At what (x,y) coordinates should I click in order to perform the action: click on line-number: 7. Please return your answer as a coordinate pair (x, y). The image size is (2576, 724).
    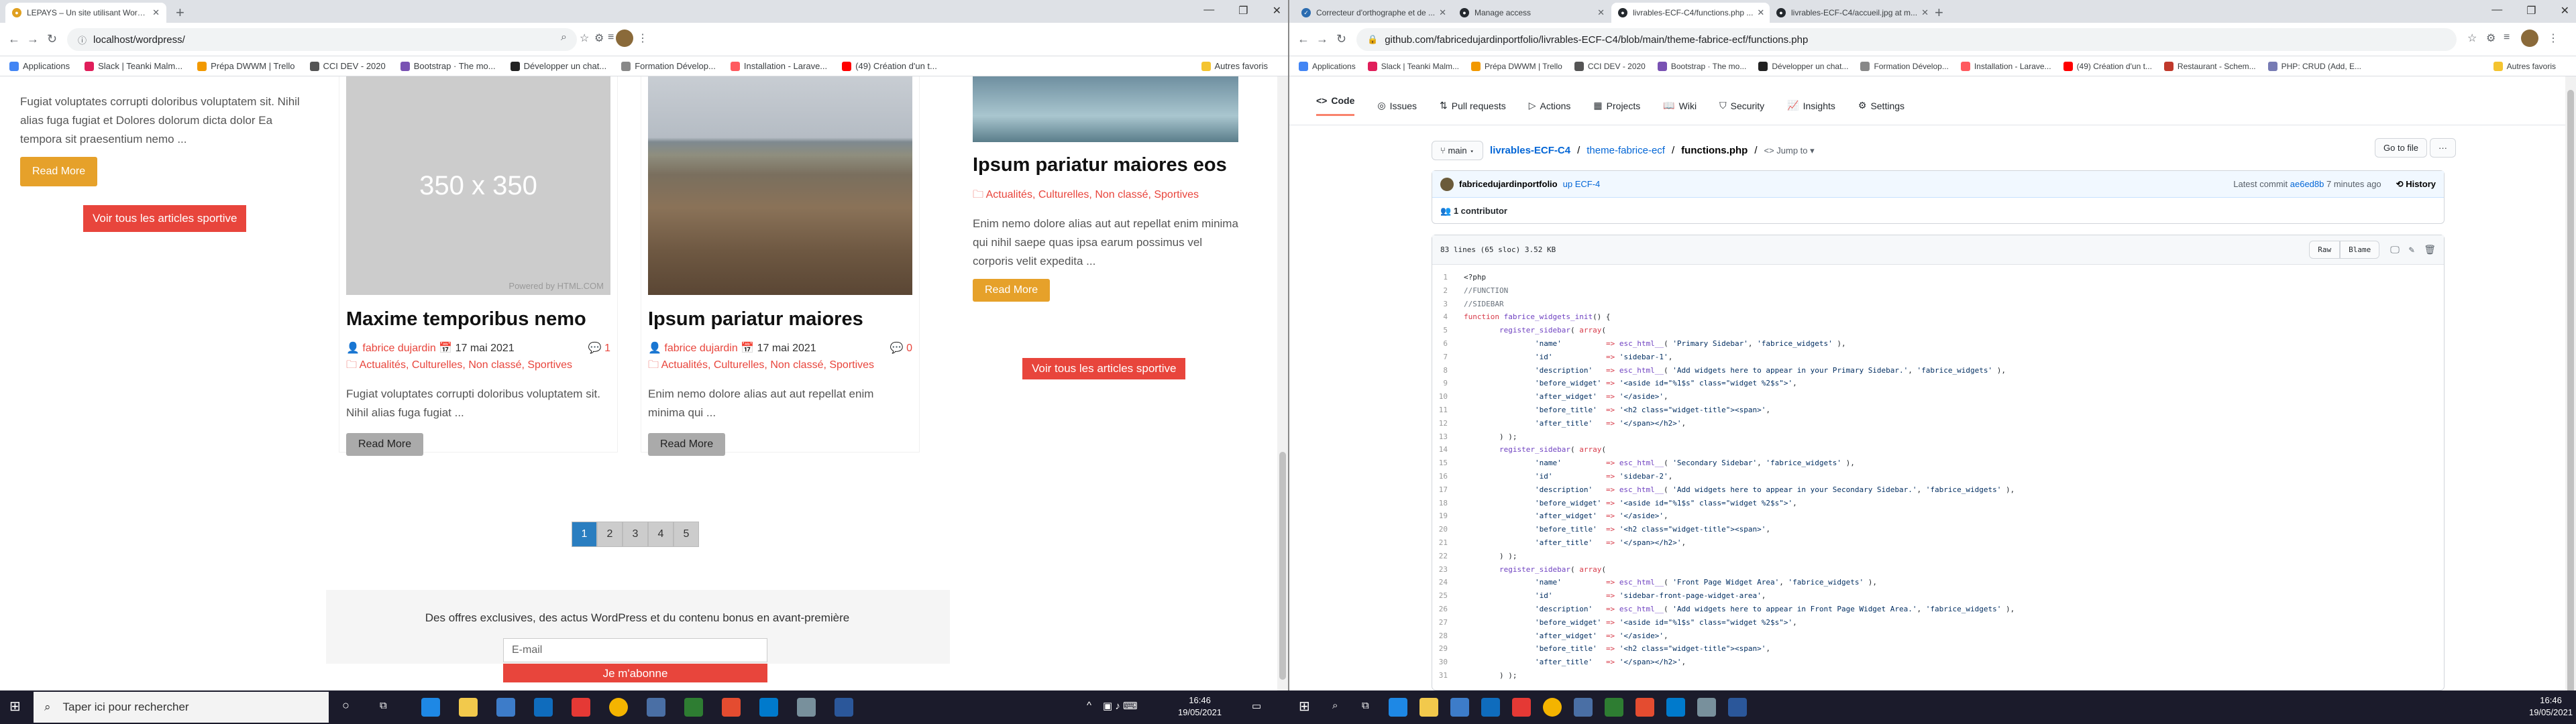
    Looking at the image, I should click on (1448, 358).